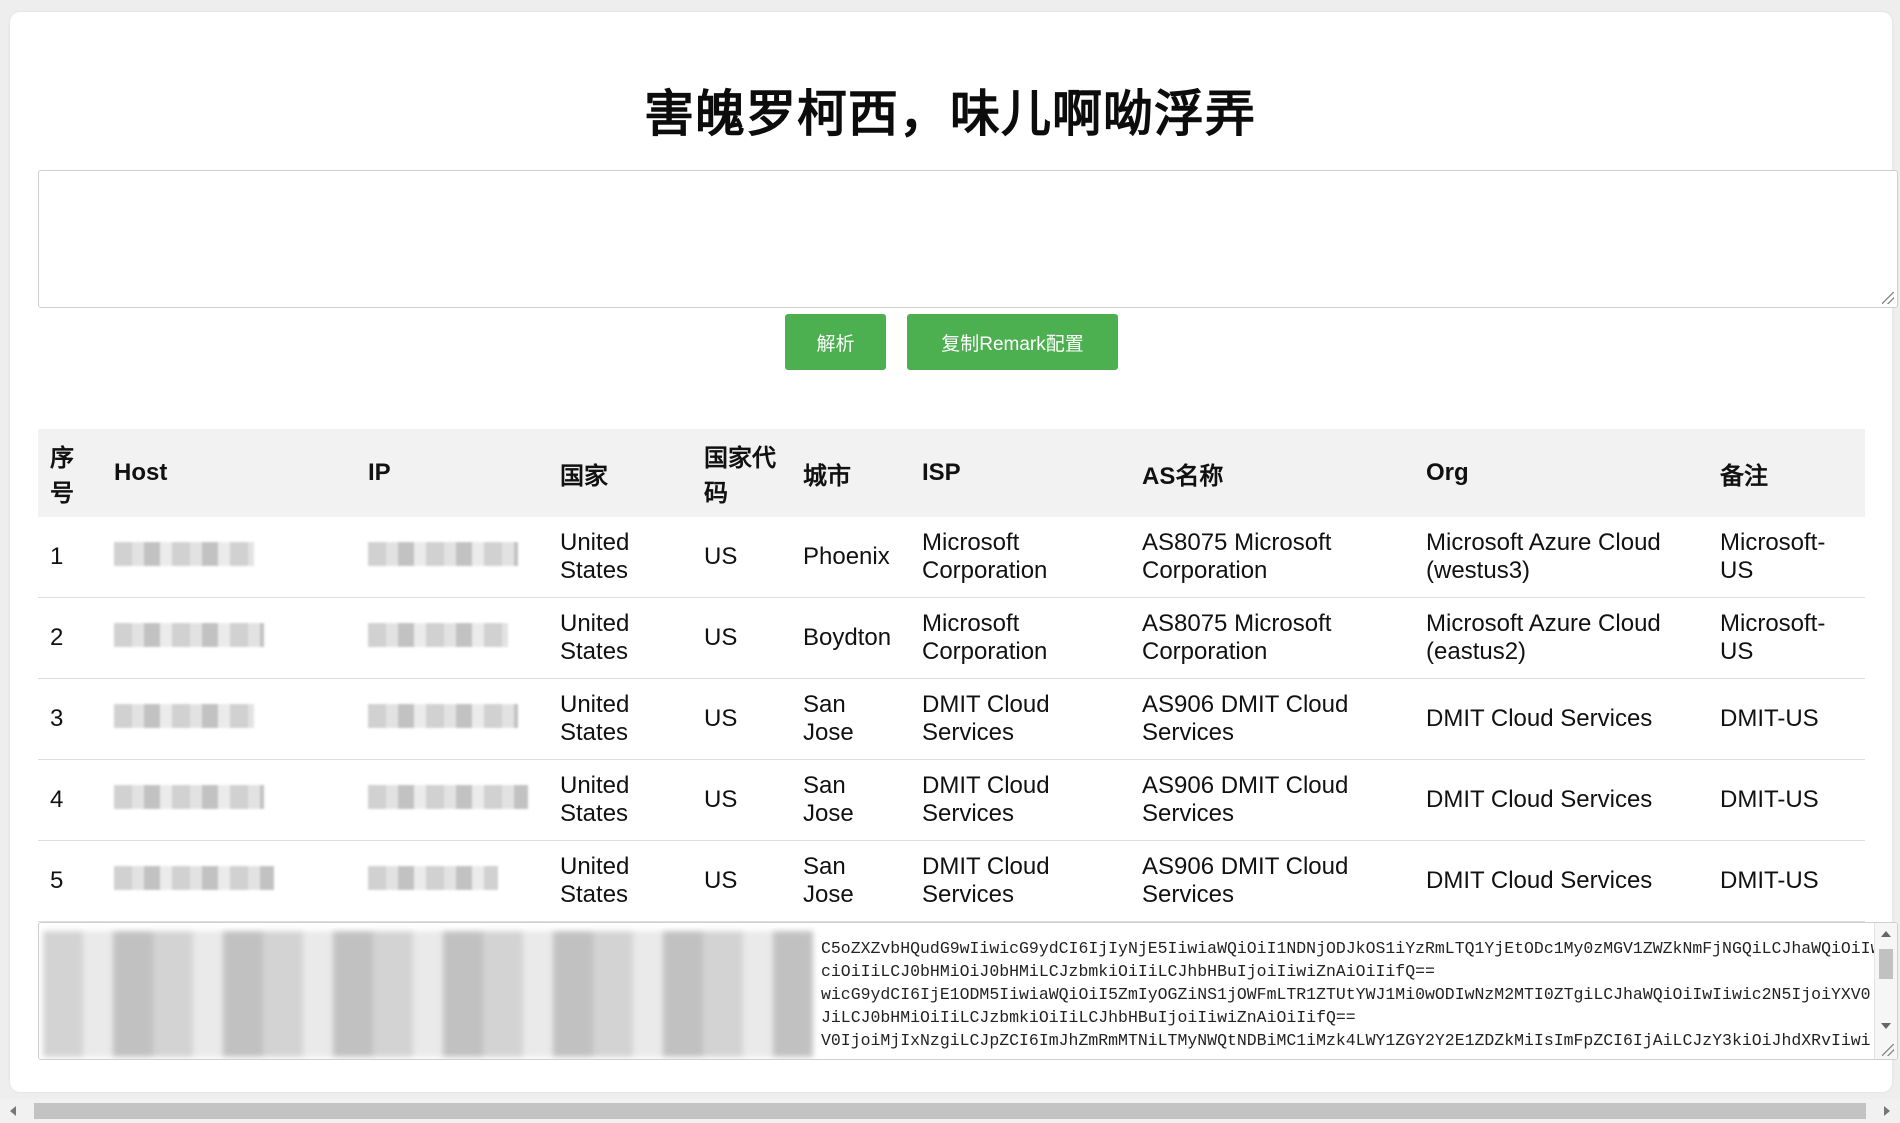 The image size is (1900, 1123). Describe the element at coordinates (1020, 473) in the screenshot. I see `header-isp: ISP` at that location.